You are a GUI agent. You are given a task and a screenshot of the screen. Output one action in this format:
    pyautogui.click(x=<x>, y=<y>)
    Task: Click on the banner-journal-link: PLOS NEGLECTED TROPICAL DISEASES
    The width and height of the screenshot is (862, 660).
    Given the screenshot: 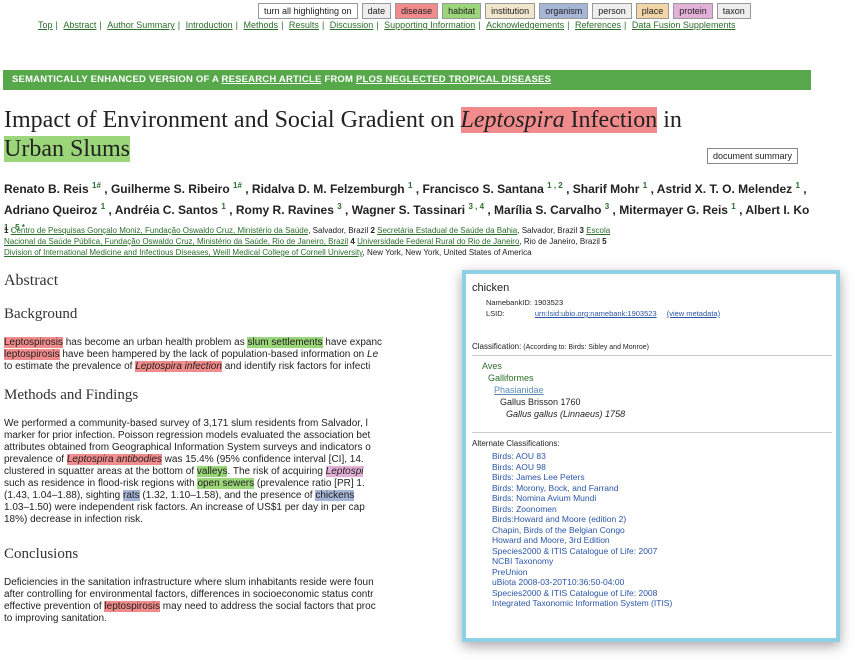 What is the action you would take?
    pyautogui.click(x=453, y=79)
    